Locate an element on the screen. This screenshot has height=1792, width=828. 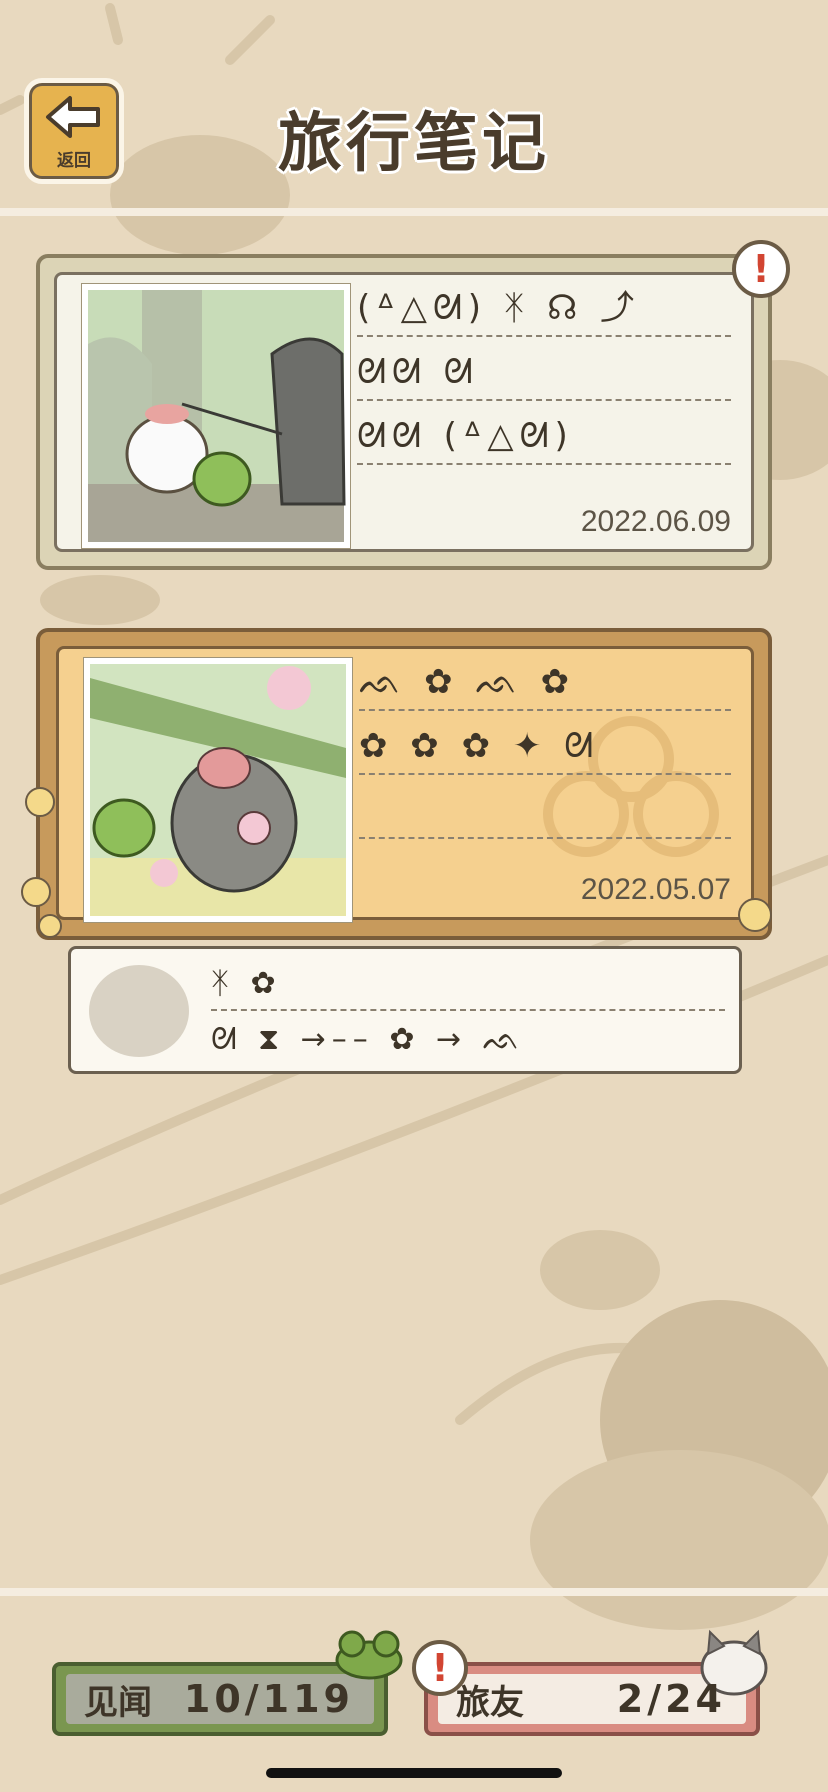
entry-message-line: (ᐞ△ᘛ) ᛡ ☊ ⤴ is located at coordinates (544, 309).